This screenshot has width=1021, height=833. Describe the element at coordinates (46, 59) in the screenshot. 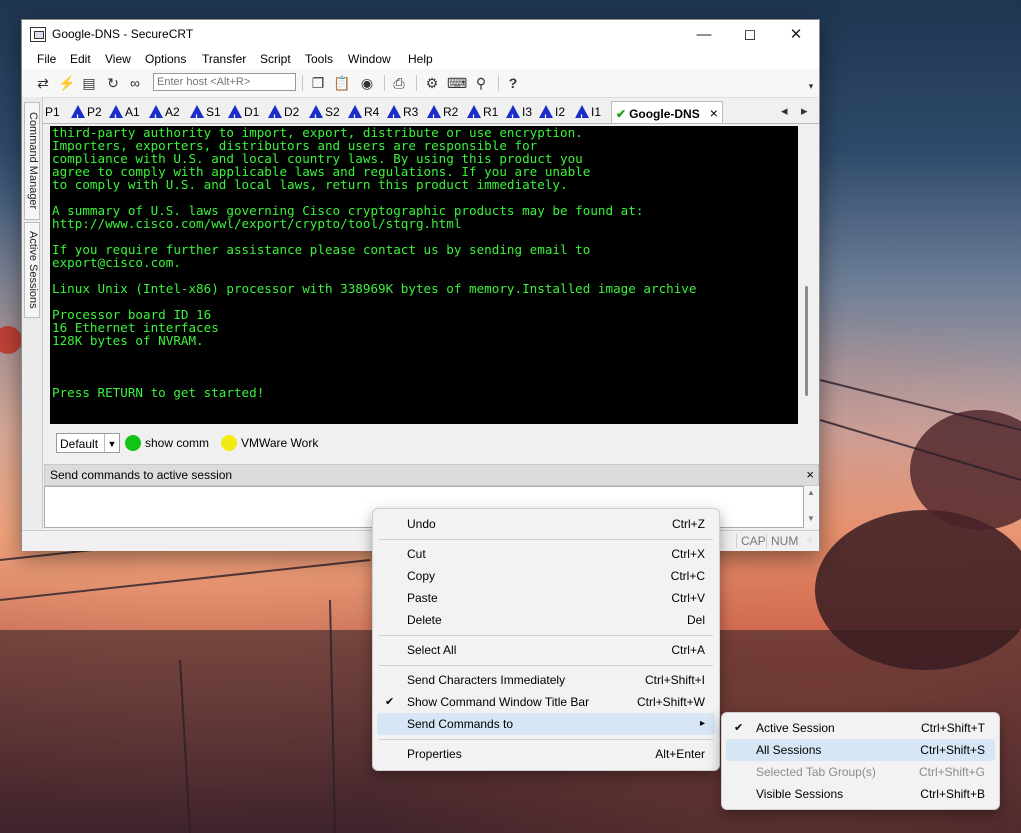

I see `menu-file: File` at that location.